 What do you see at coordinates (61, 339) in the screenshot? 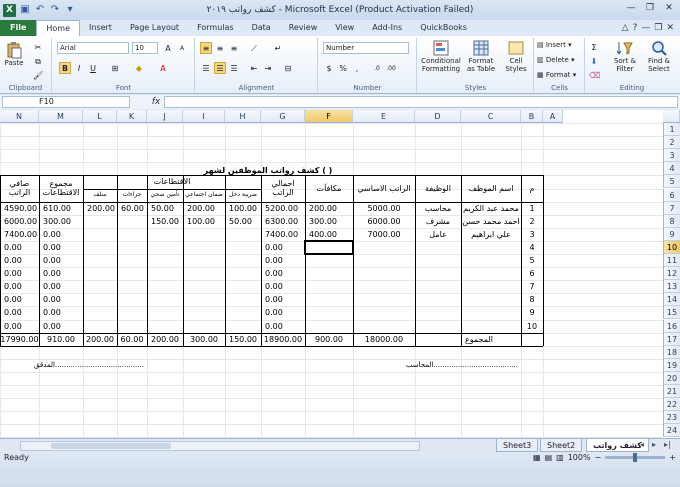
I see `total-deductions-sum: 910.00` at bounding box center [61, 339].